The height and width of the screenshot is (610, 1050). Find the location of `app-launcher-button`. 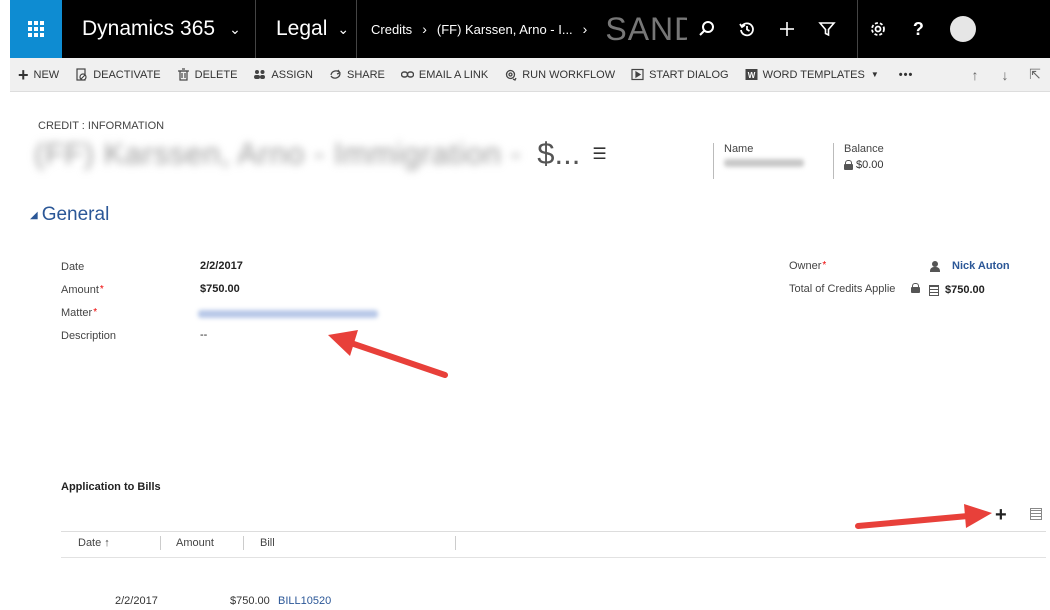

app-launcher-button is located at coordinates (36, 29).